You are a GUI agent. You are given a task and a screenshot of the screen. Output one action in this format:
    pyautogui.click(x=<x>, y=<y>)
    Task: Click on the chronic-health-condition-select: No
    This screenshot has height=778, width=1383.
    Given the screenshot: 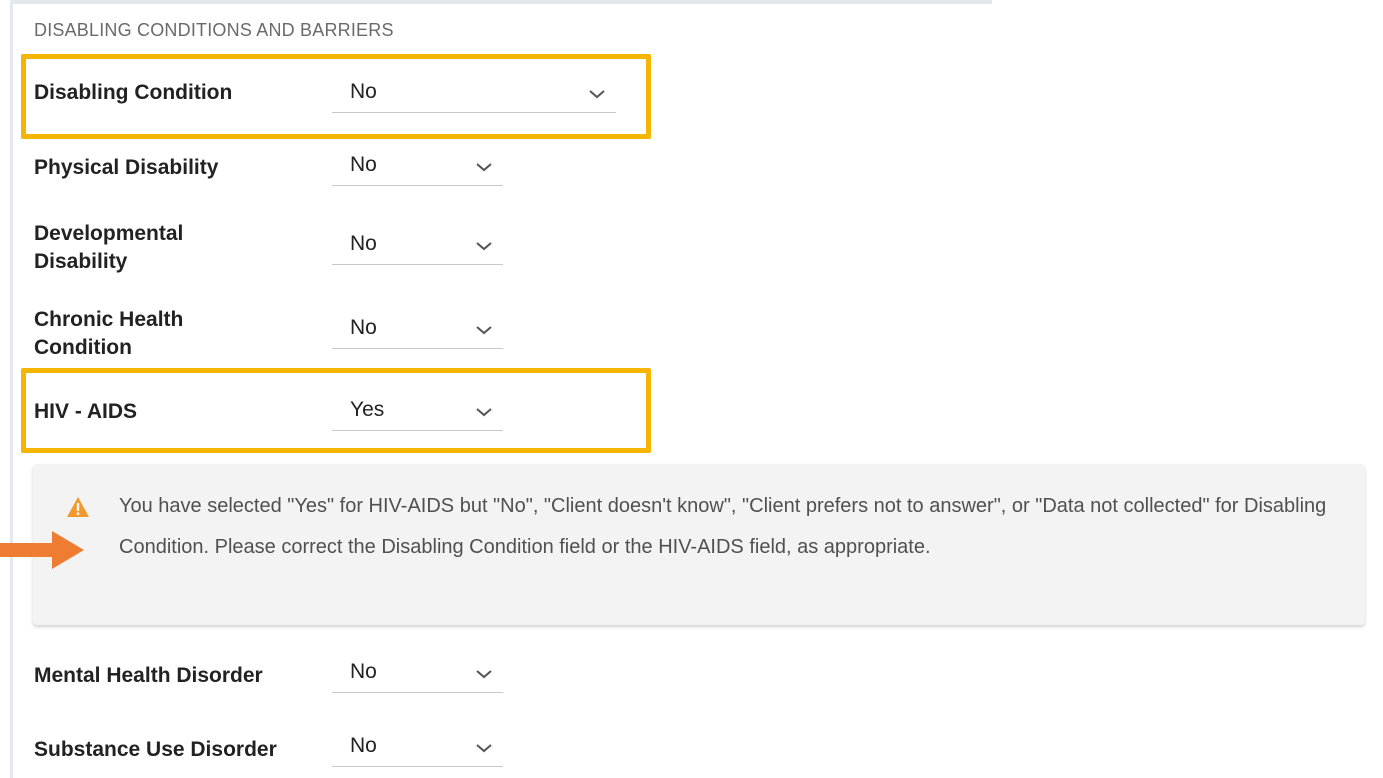 What is the action you would take?
    pyautogui.click(x=417, y=332)
    